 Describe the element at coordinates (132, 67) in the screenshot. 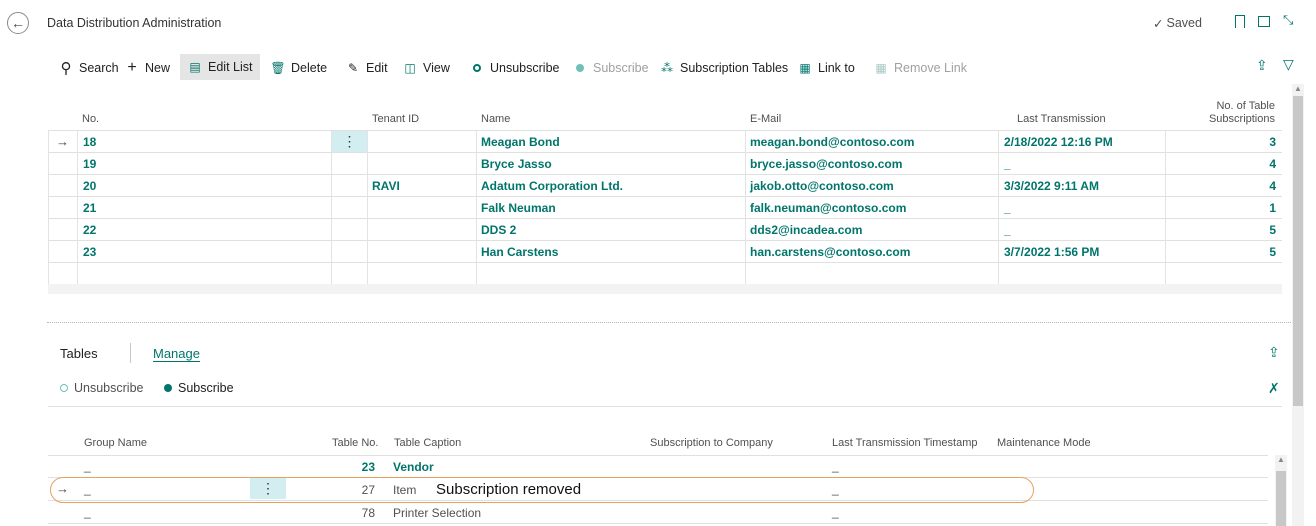

I see `plus-icon: +` at that location.